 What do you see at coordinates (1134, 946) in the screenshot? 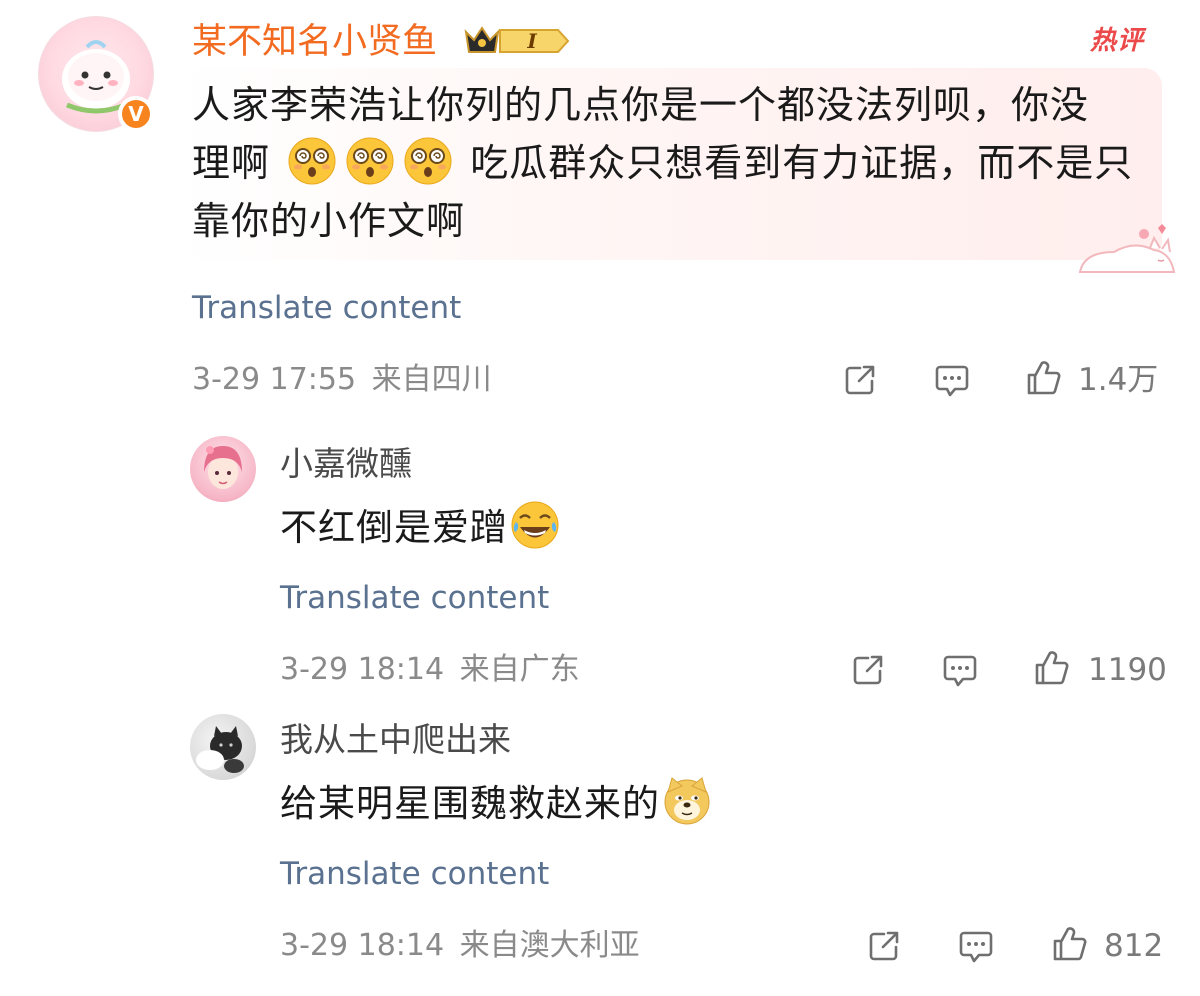
I see `like-count: 812` at bounding box center [1134, 946].